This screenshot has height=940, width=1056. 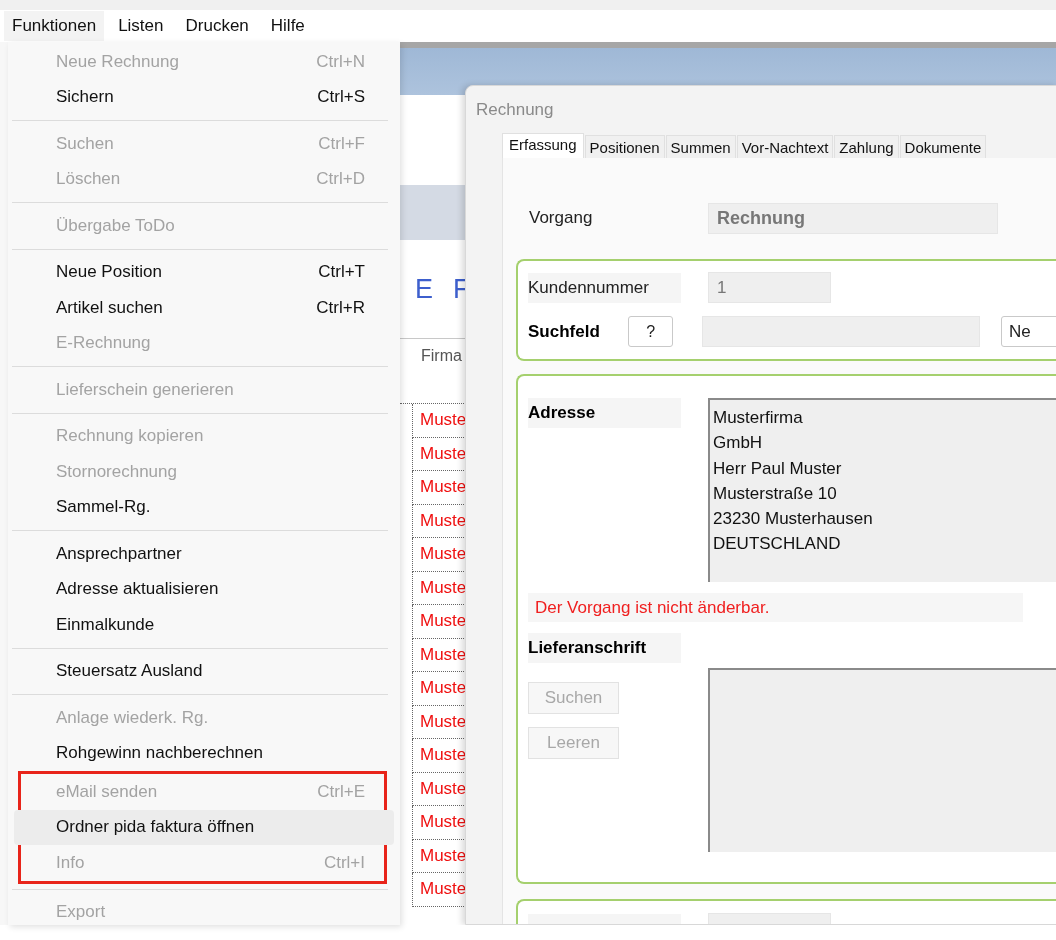 What do you see at coordinates (700, 146) in the screenshot?
I see `tab: Summen` at bounding box center [700, 146].